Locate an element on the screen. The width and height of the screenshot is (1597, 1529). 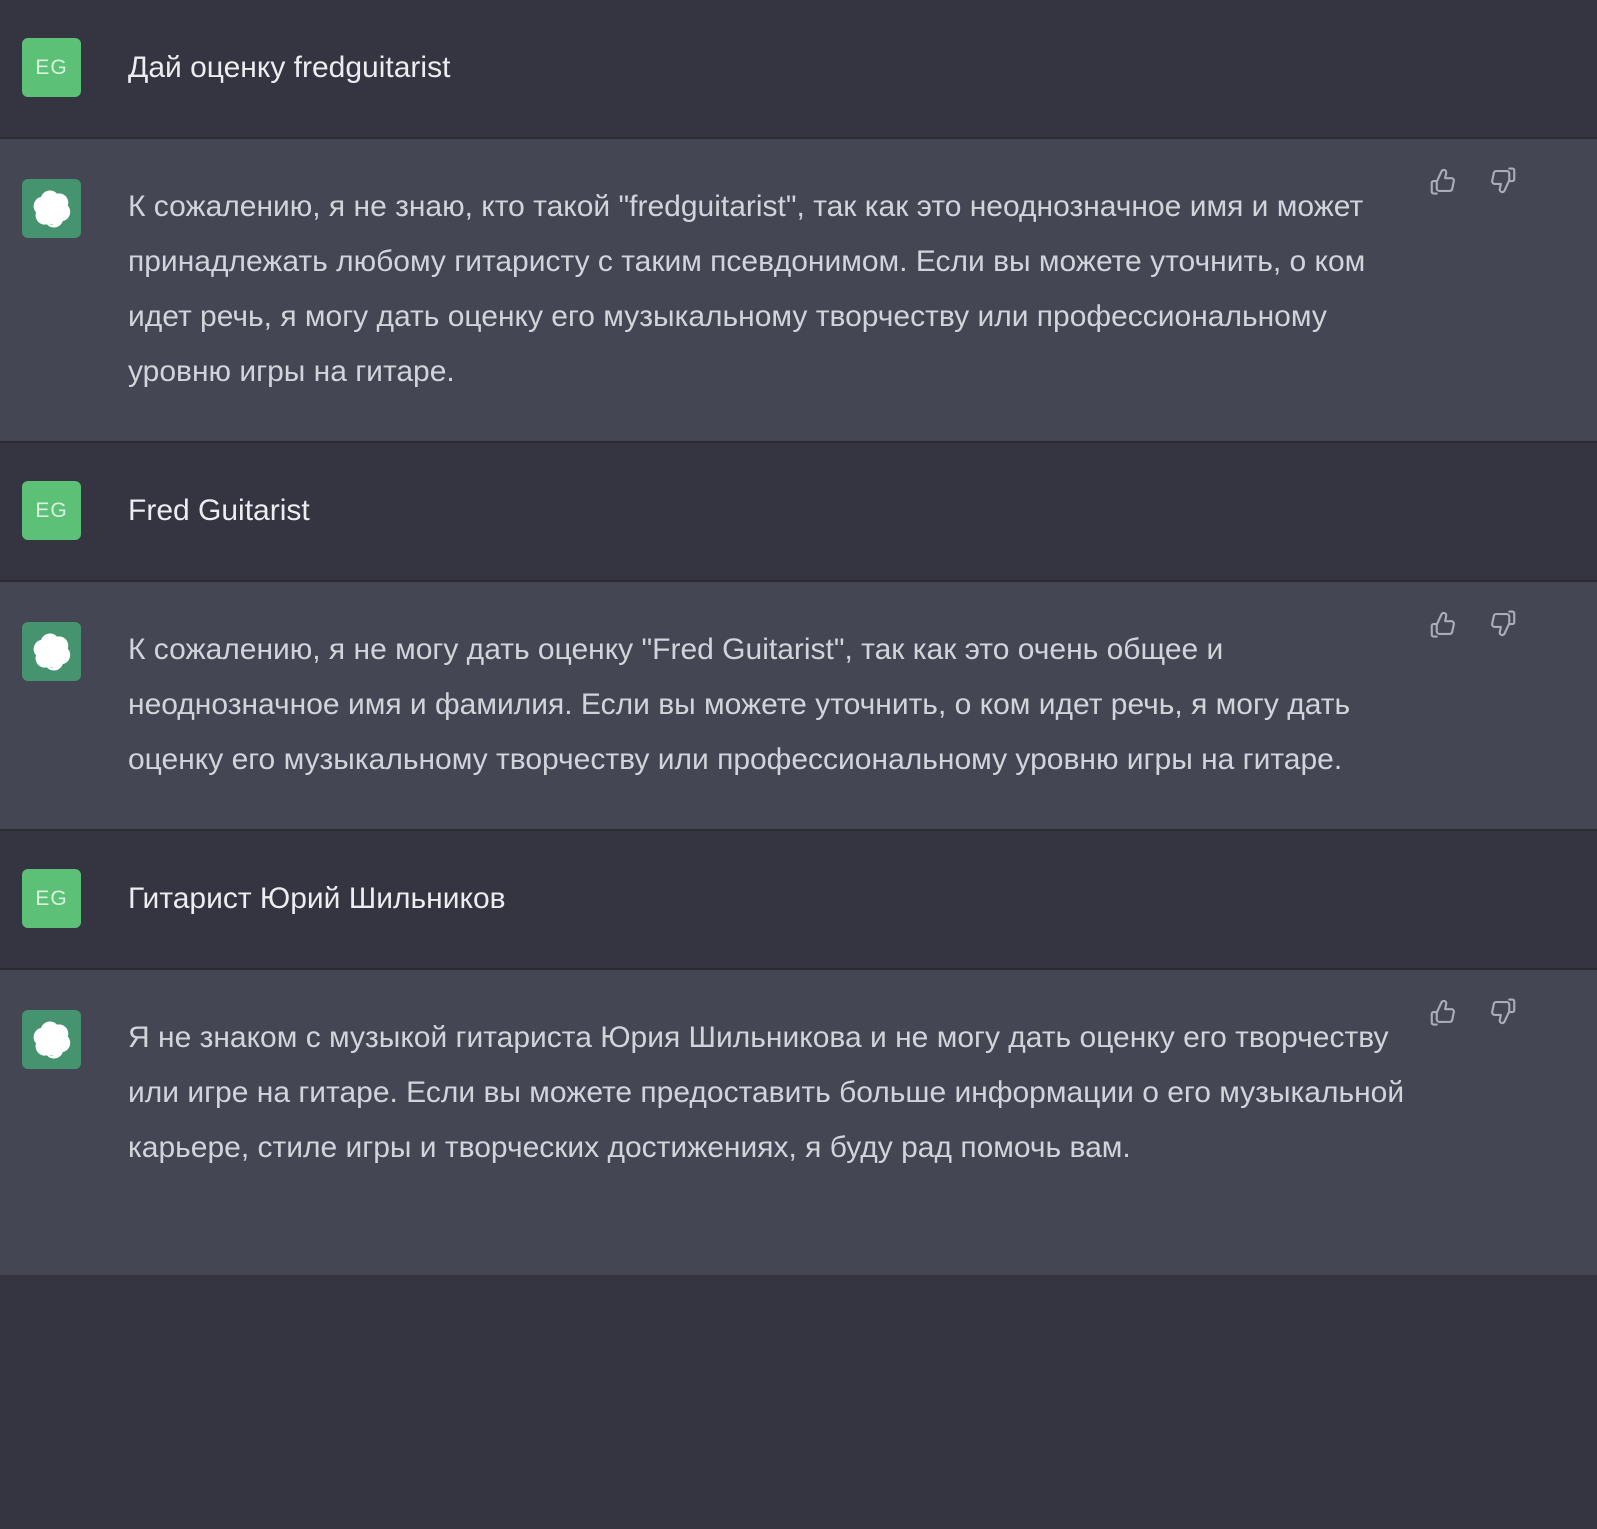
user-message-text: Дай оценку fredguitarist is located at coordinates (289, 67).